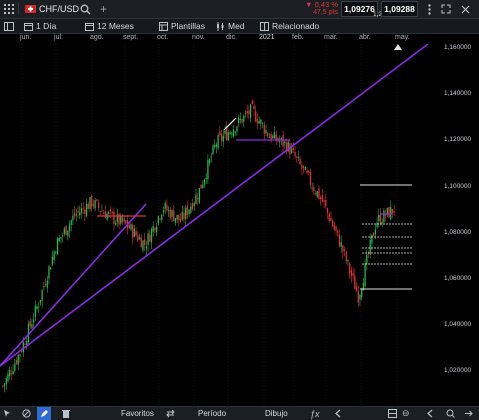 The width and height of the screenshot is (479, 420). I want to click on drawing-line, so click(230, 124).